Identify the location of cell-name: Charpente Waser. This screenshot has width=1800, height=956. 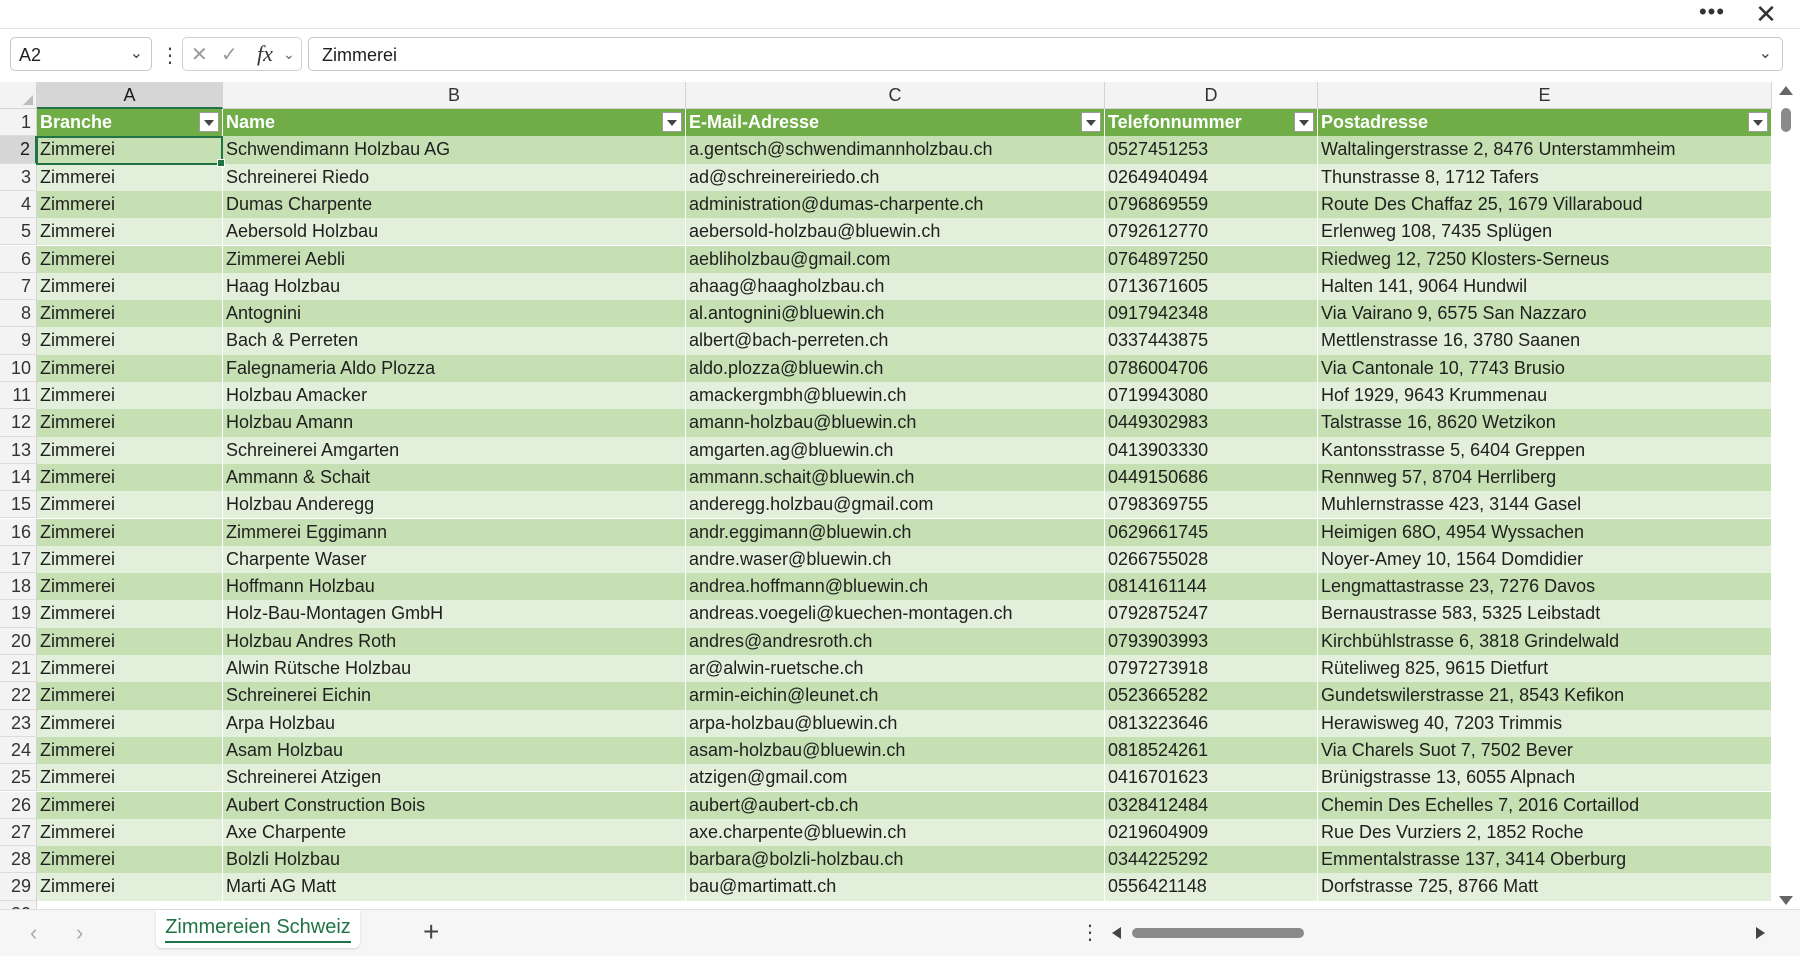
(454, 559).